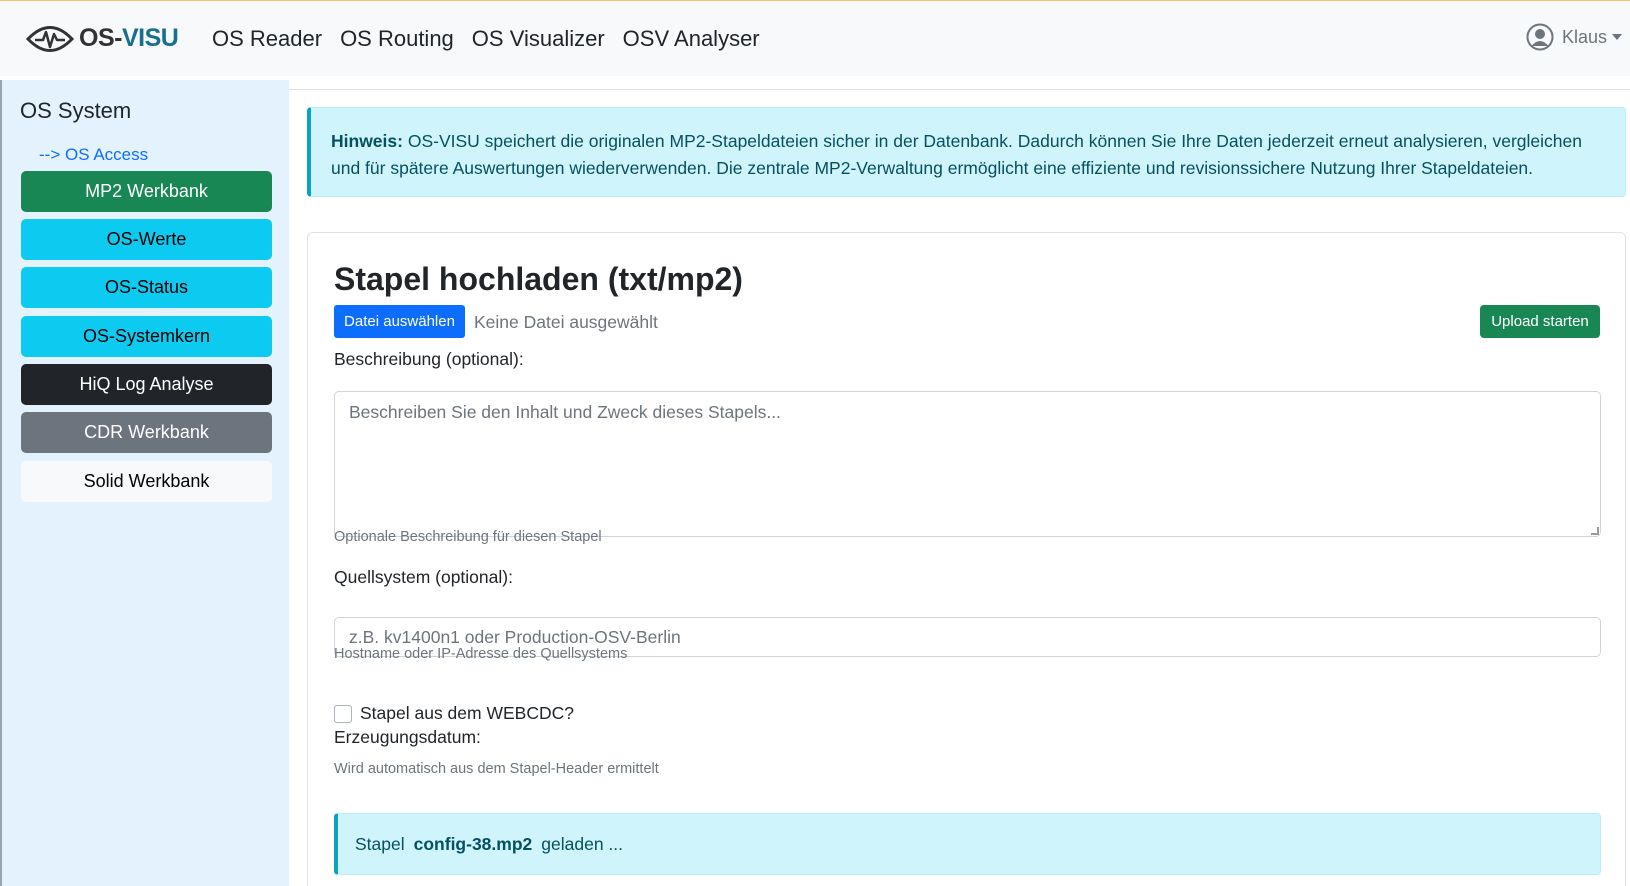 This screenshot has width=1630, height=886. What do you see at coordinates (146, 384) in the screenshot?
I see `sidebar-button-hiq-log-analyse: HiQ Log Analyse` at bounding box center [146, 384].